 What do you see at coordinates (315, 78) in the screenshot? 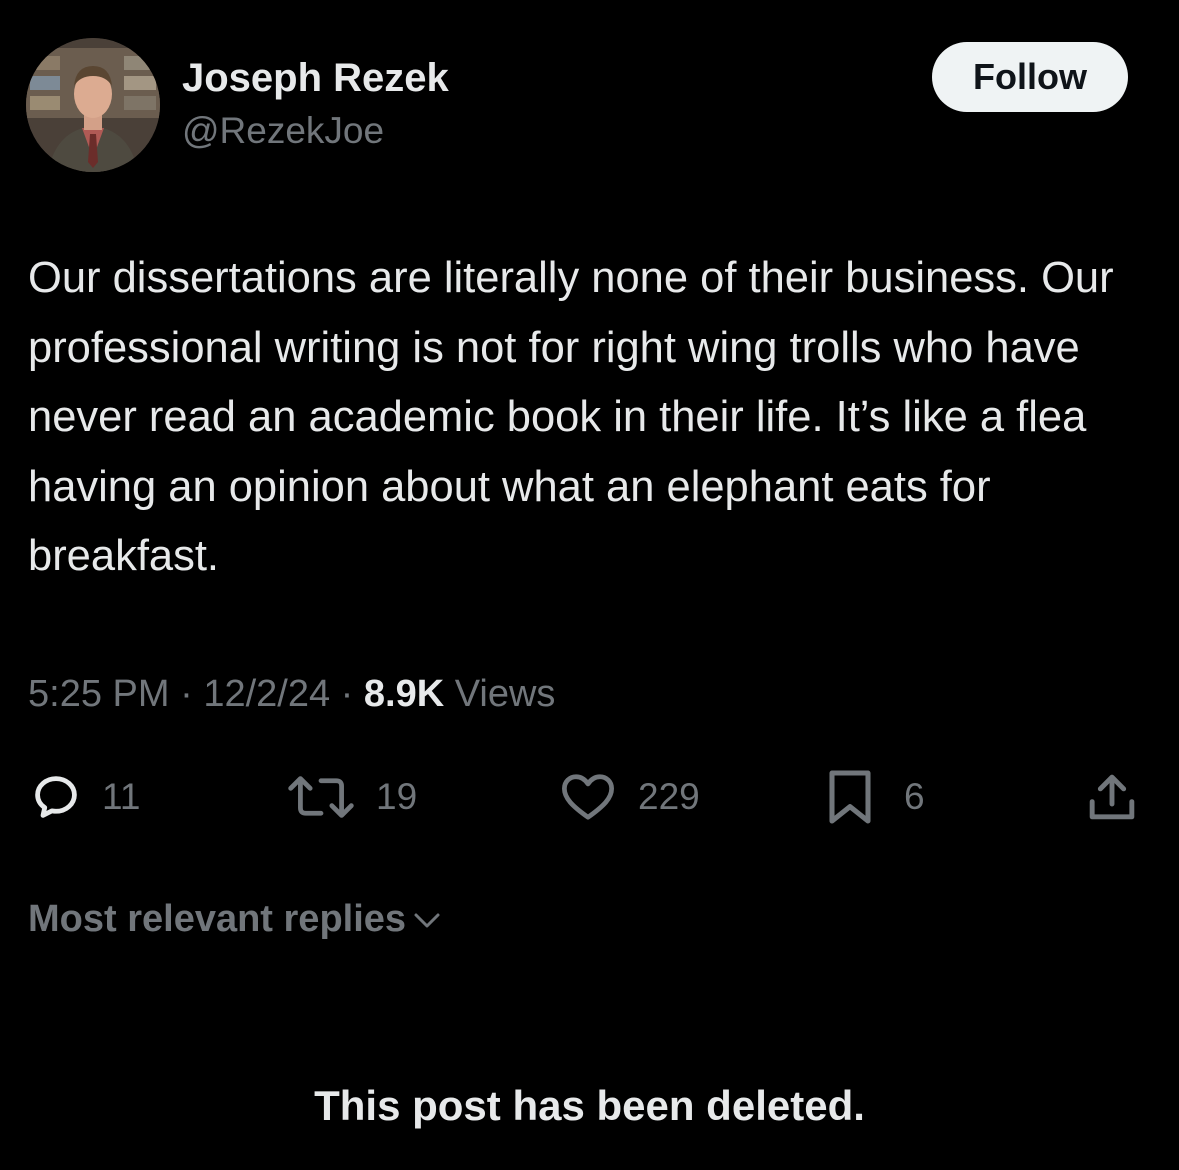
I see `author-display-name: Joseph Rezek` at bounding box center [315, 78].